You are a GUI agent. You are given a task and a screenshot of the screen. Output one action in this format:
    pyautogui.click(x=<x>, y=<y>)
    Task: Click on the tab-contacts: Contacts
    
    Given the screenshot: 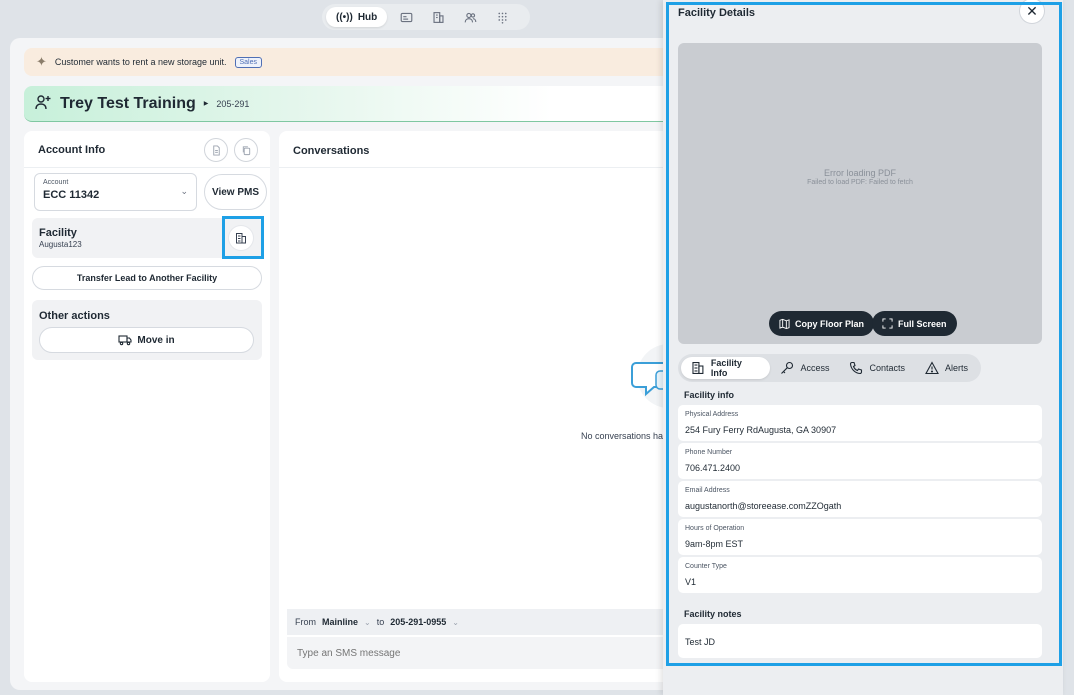 What is the action you would take?
    pyautogui.click(x=877, y=368)
    